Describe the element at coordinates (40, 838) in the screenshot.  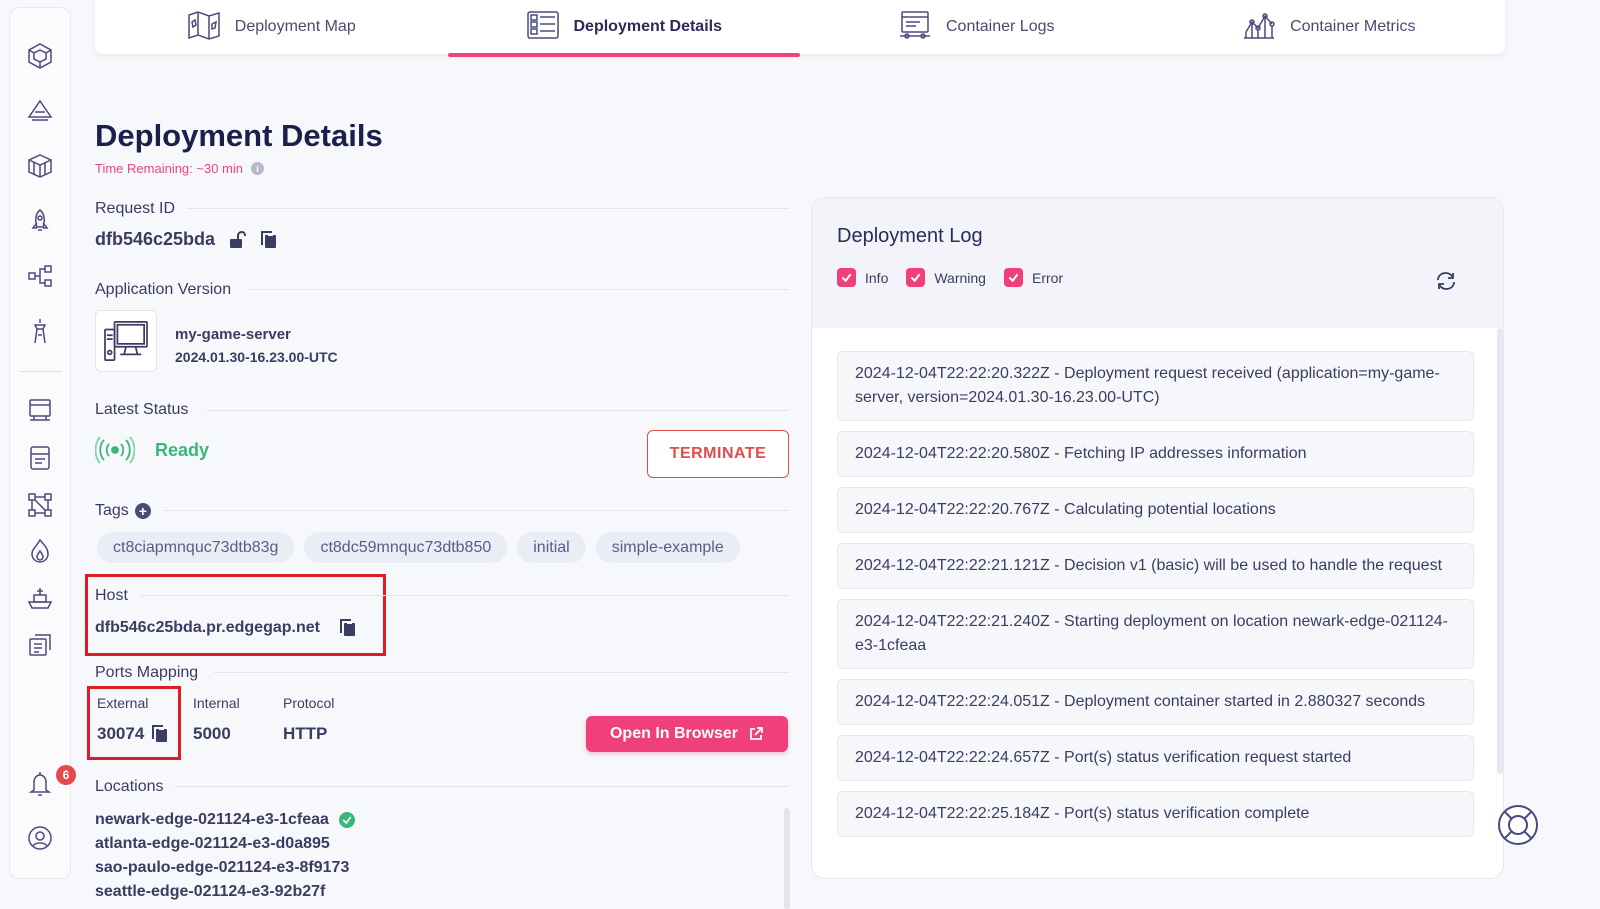
I see `user-avatar-icon` at that location.